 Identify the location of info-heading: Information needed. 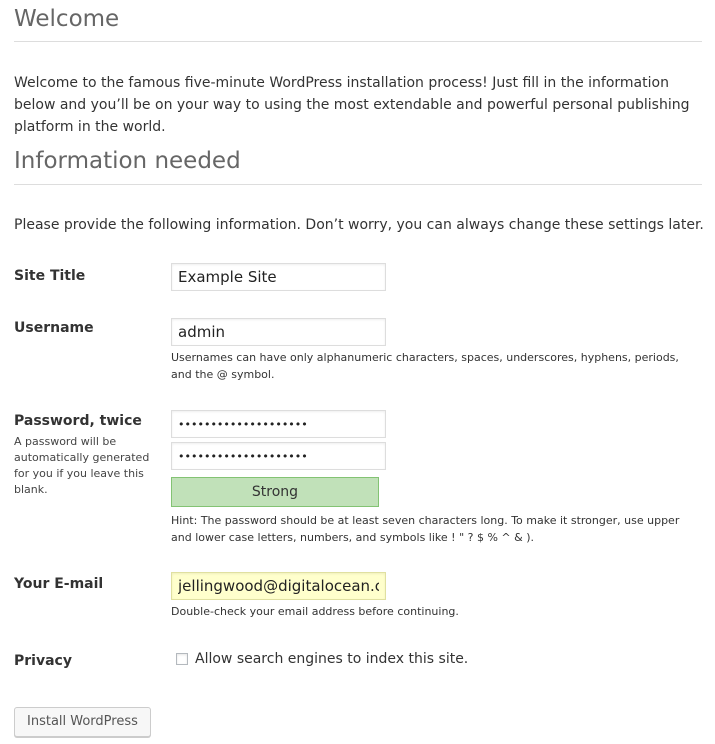
(127, 161).